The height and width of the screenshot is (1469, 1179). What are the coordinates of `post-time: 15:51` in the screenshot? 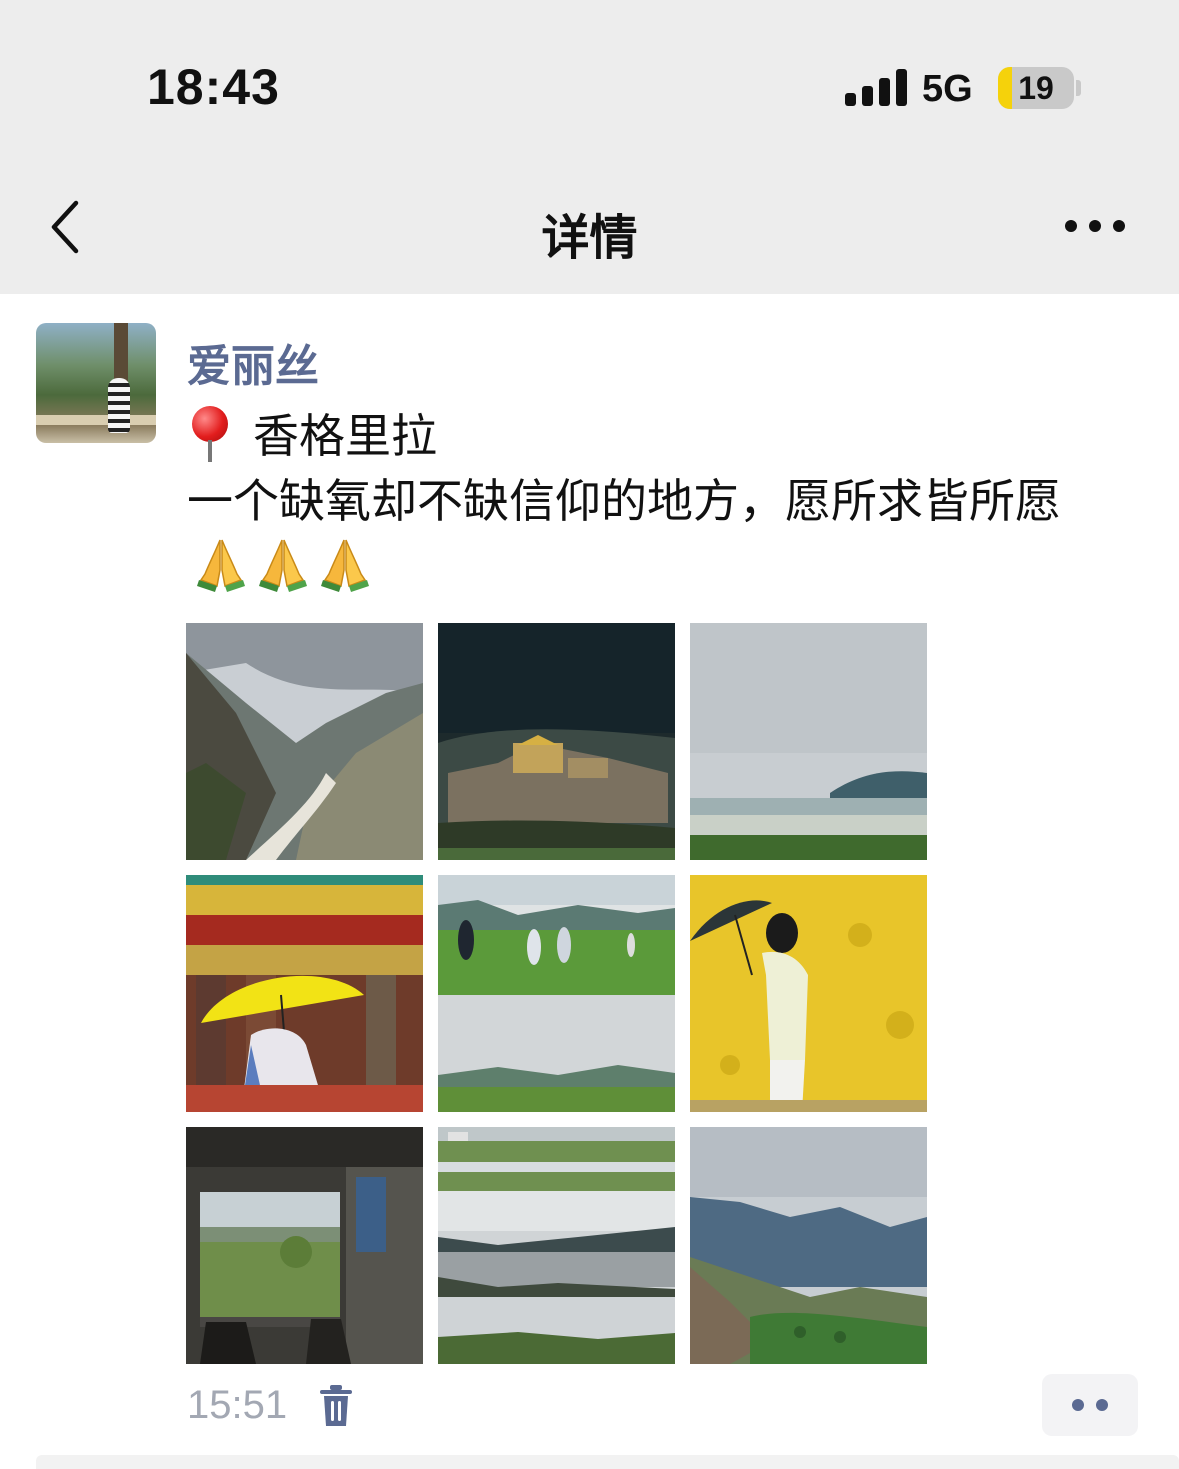 It's located at (237, 1405).